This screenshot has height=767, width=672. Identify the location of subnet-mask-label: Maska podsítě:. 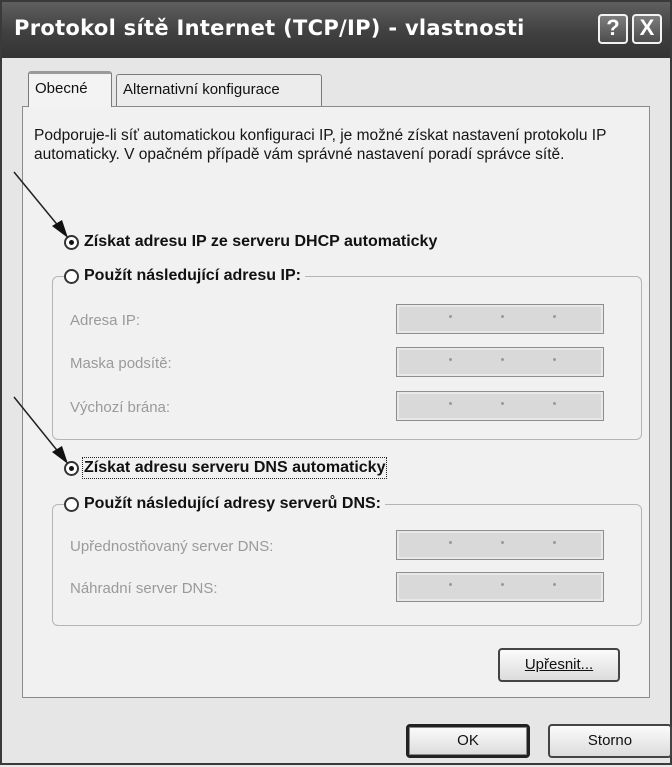
(121, 363).